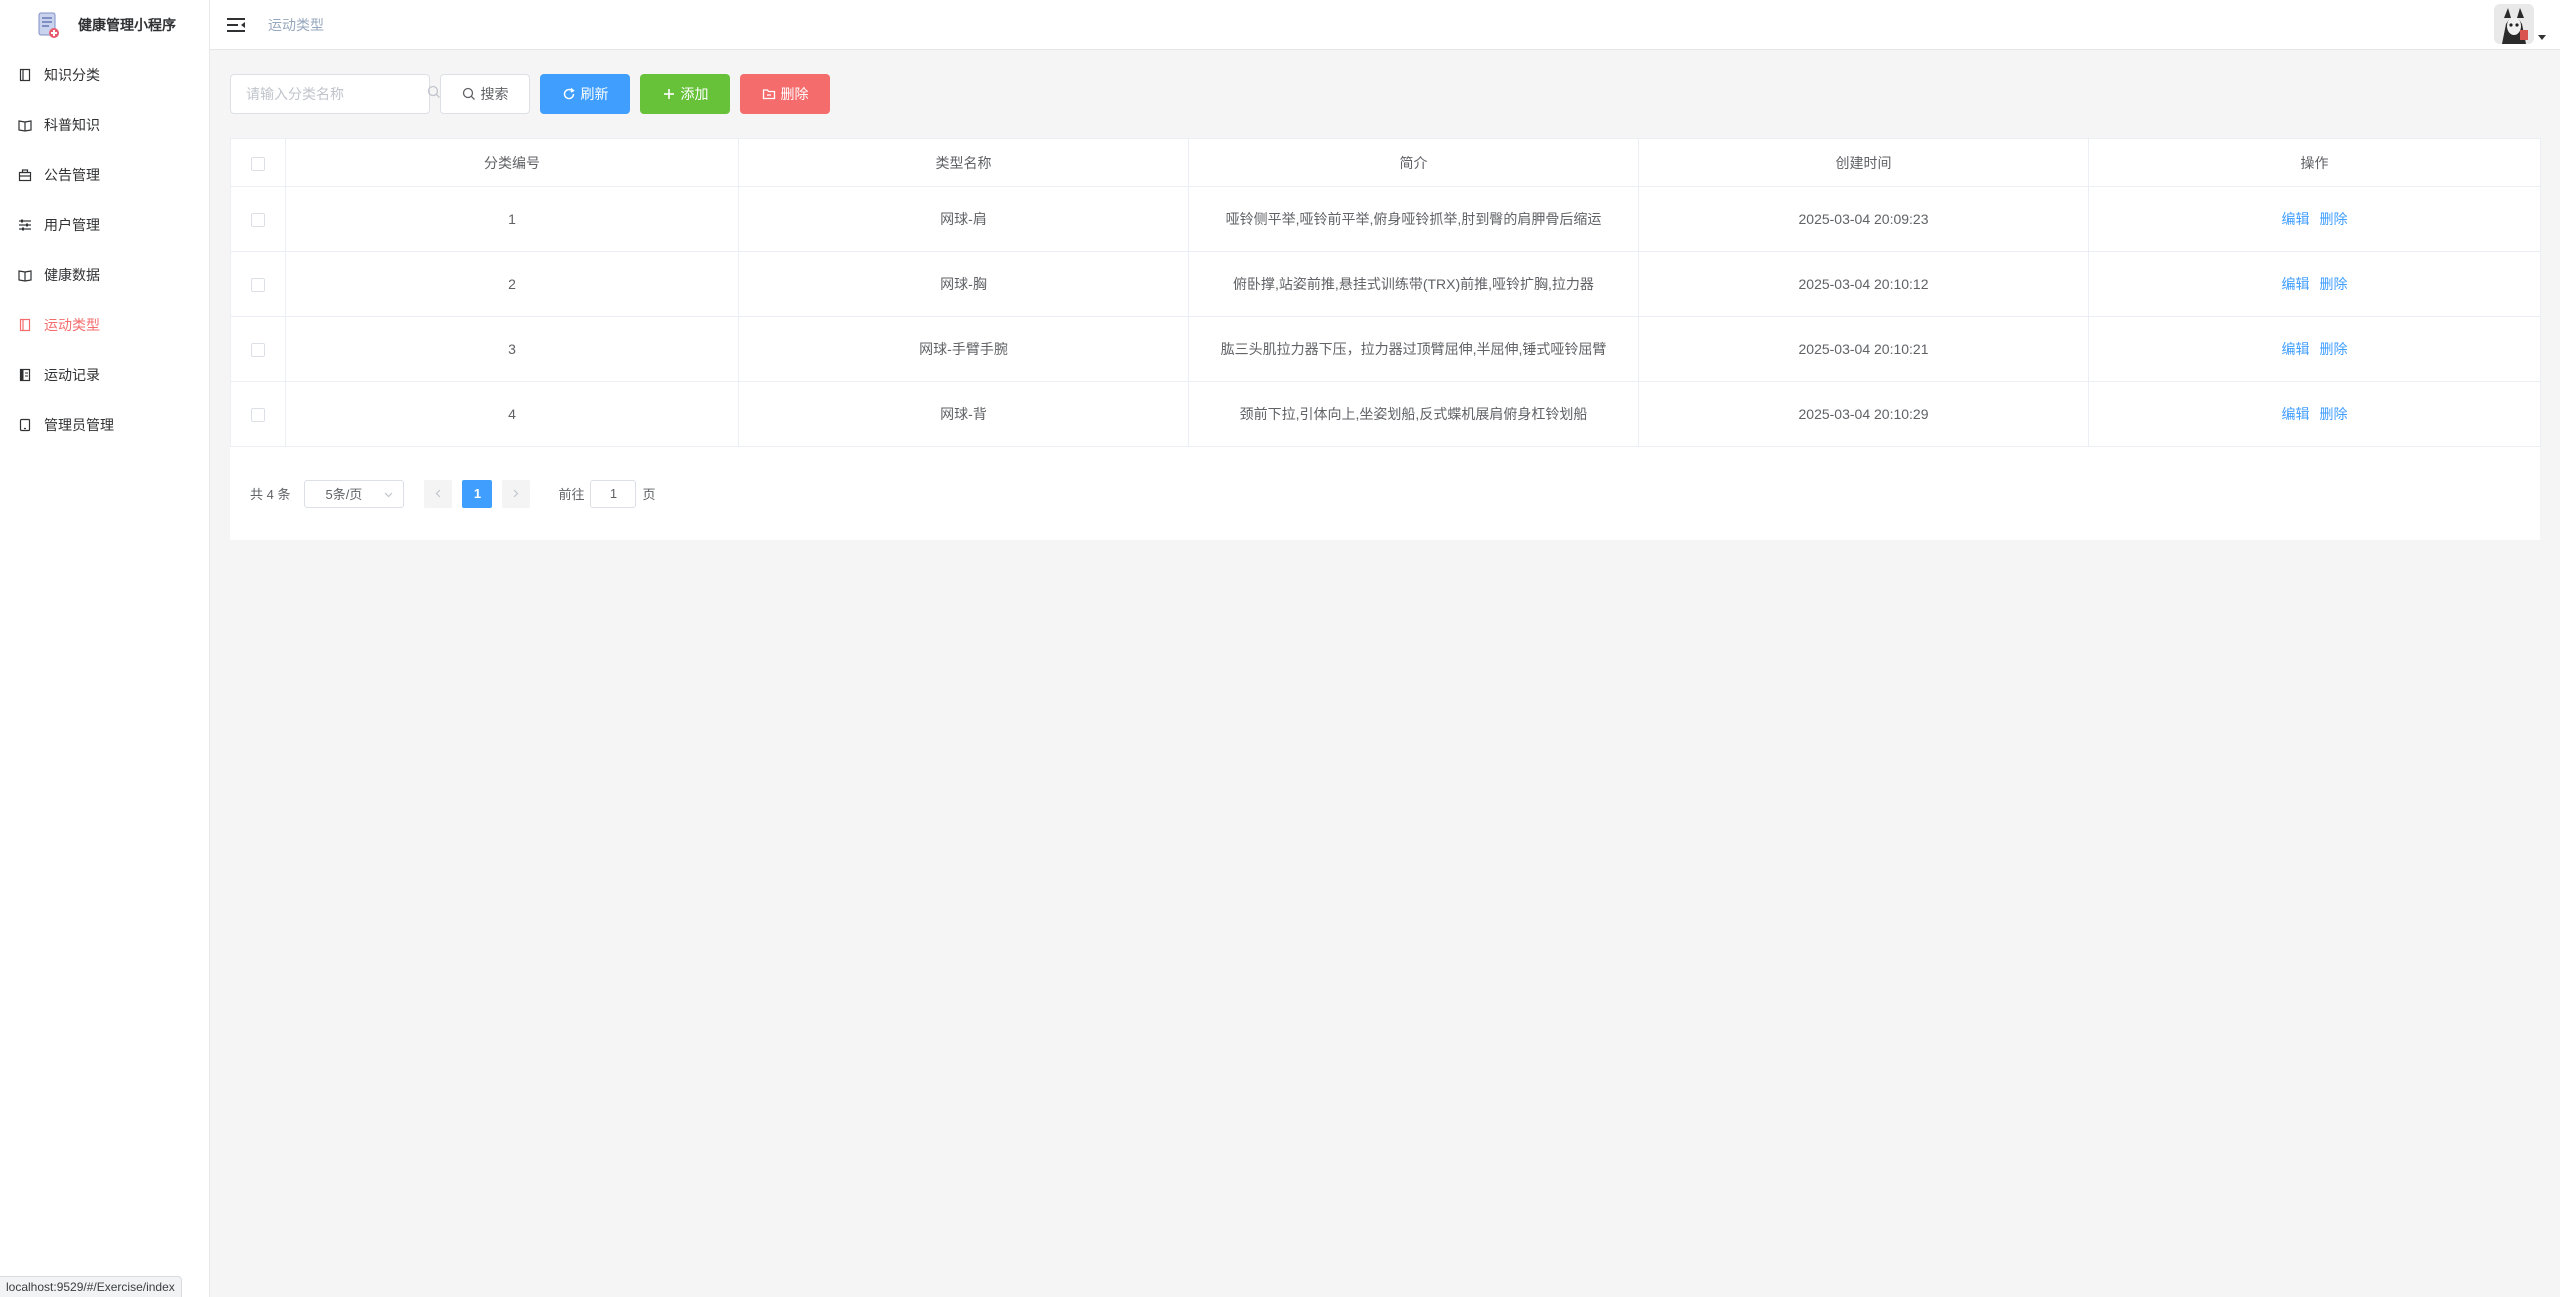  Describe the element at coordinates (296, 24) in the screenshot. I see `breadcrumb: 运动类型` at that location.